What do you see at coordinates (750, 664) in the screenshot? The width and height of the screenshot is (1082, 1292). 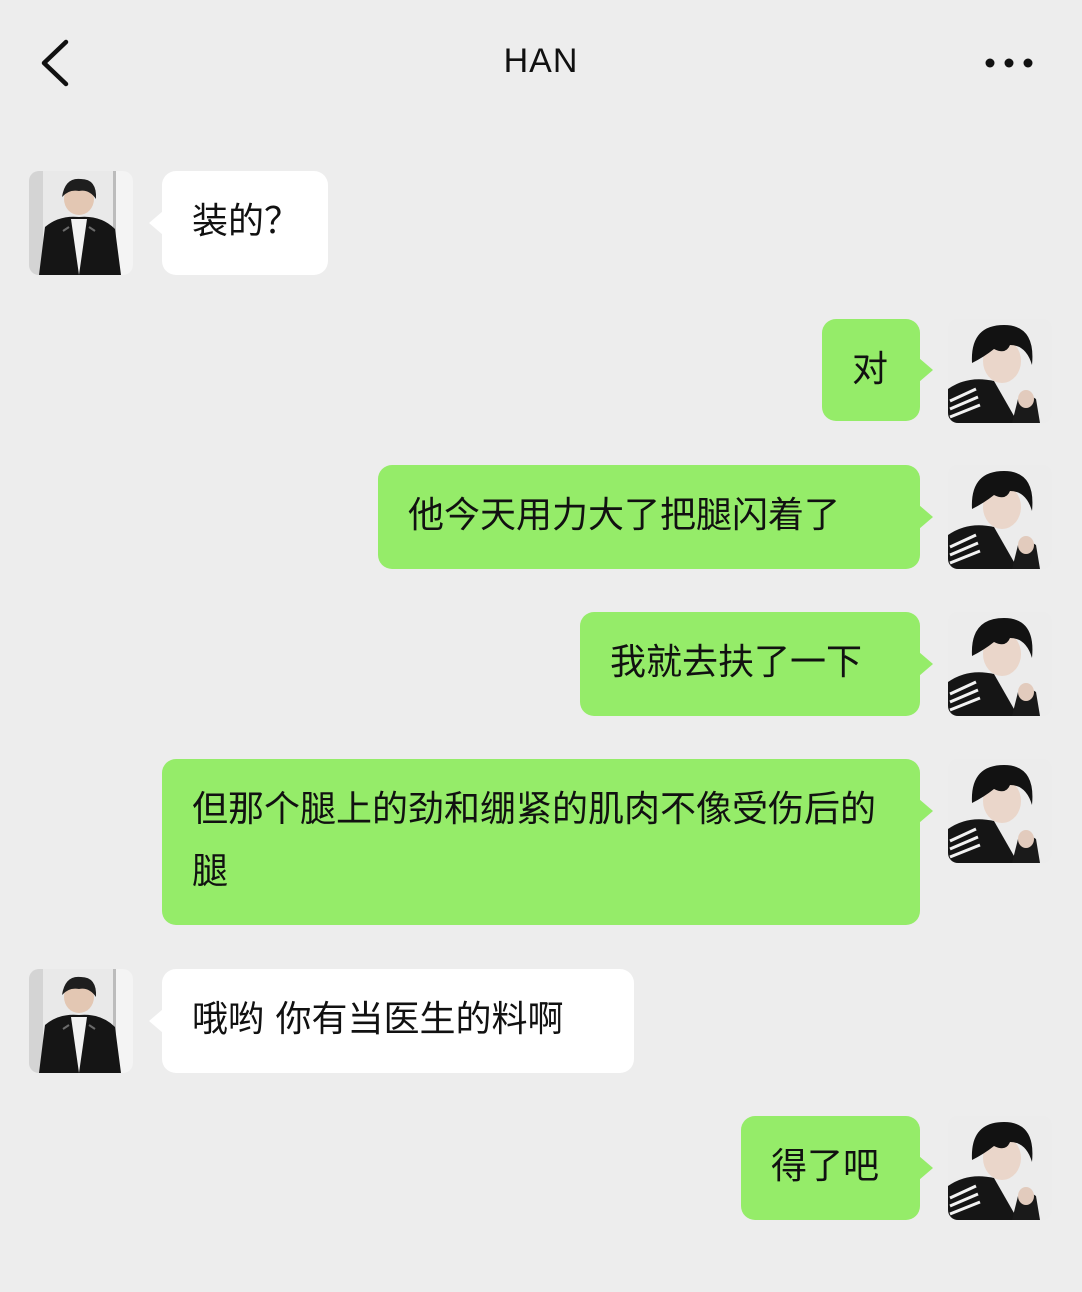 I see `outgoing-bubble: 我就去扶了一下` at bounding box center [750, 664].